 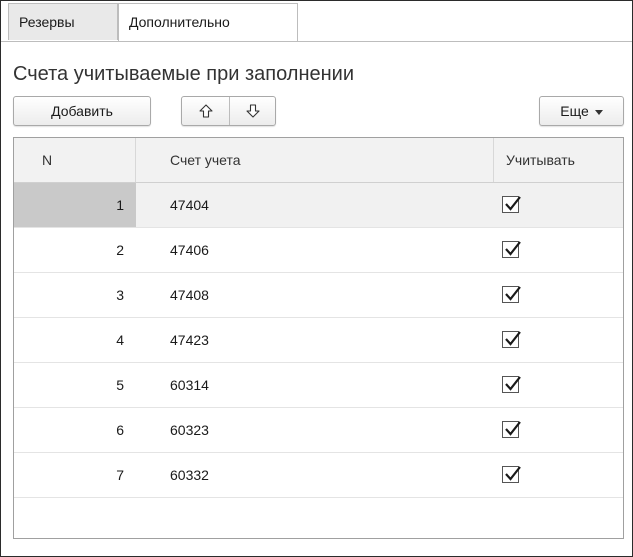 I want to click on tab-additional: Дополнительно, so click(x=208, y=22).